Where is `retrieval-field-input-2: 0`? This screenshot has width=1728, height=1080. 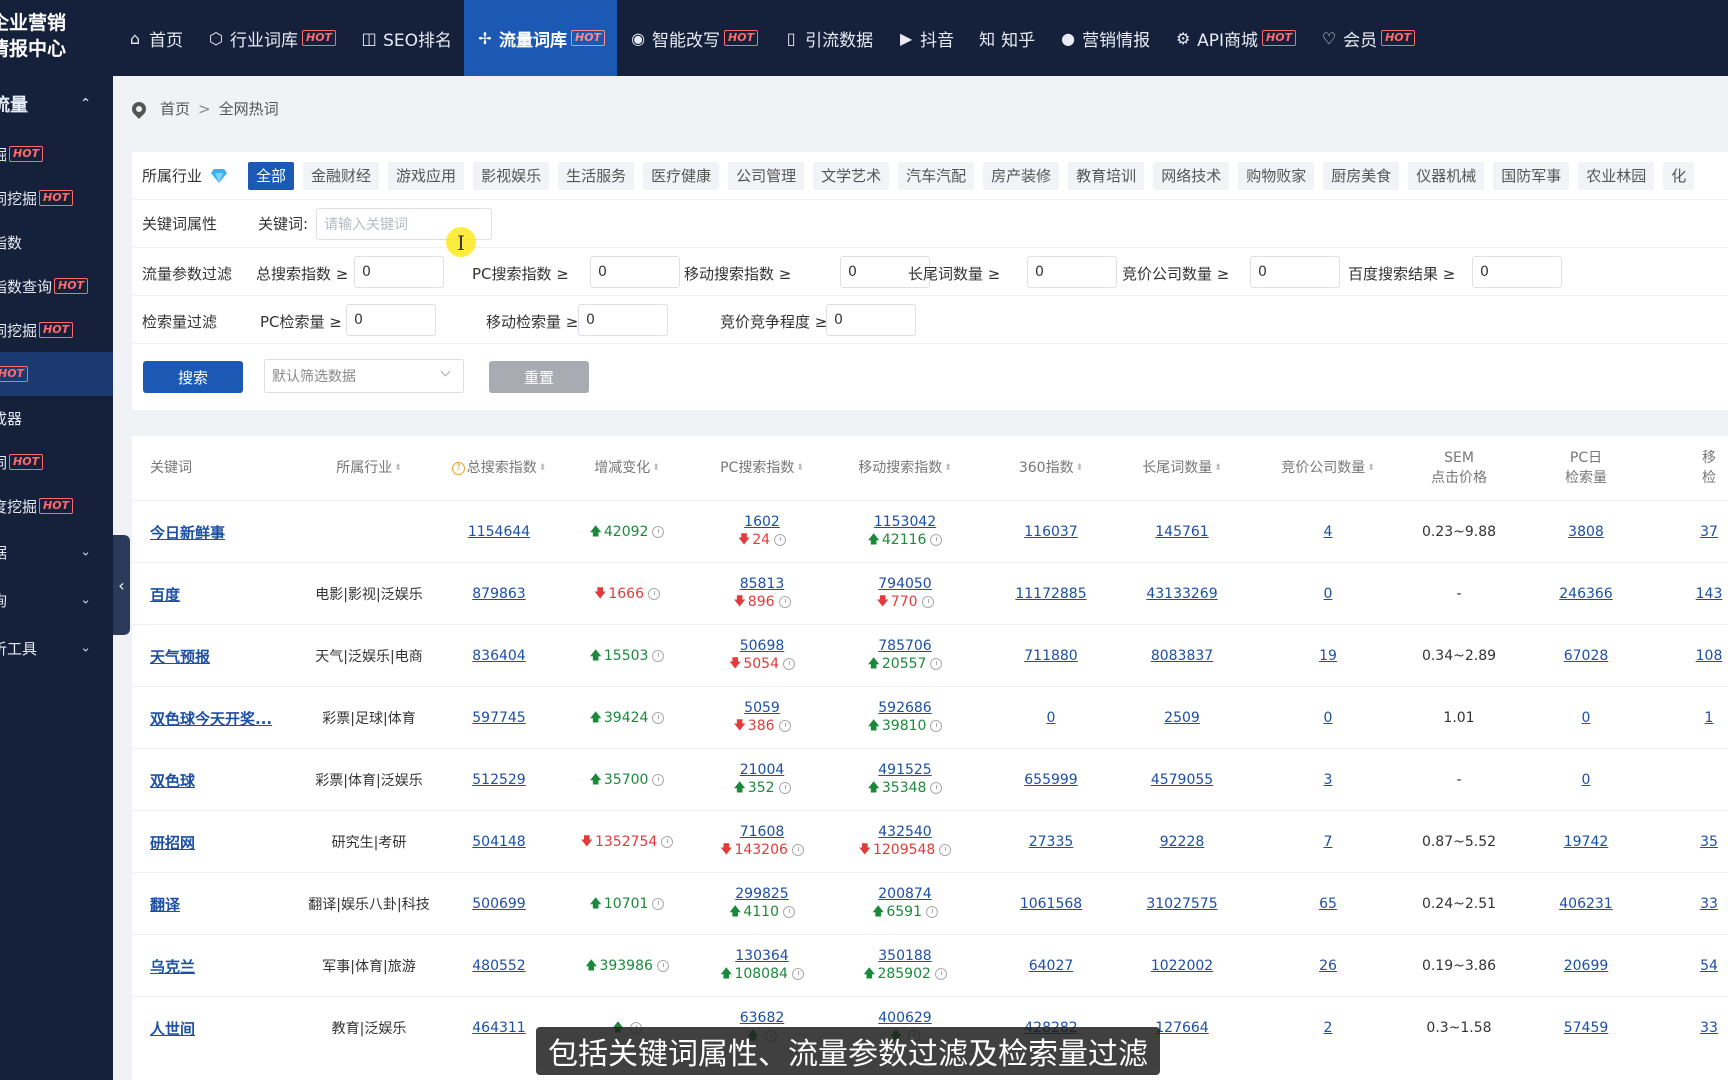
retrieval-field-input-2: 0 is located at coordinates (871, 320).